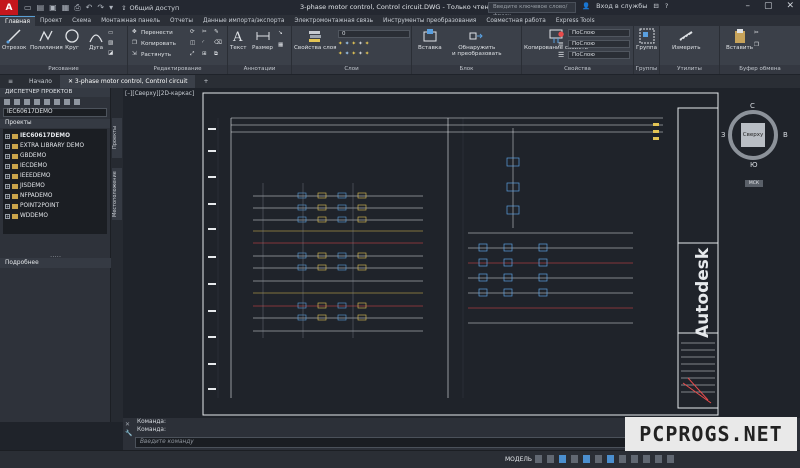  Describe the element at coordinates (550, 459) in the screenshot. I see `snap-icon` at that location.